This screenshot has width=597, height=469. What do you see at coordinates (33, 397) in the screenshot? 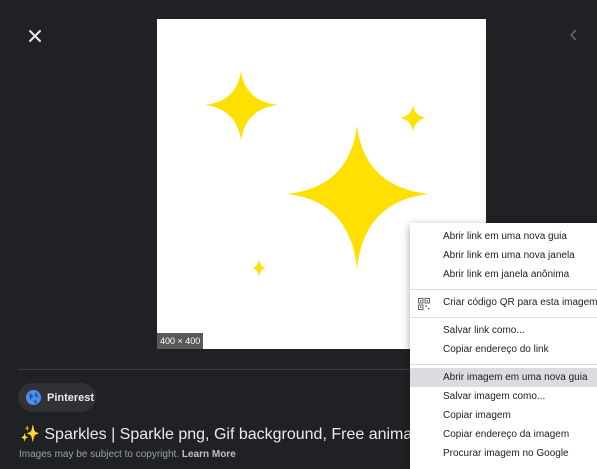
I see `globe-icon` at bounding box center [33, 397].